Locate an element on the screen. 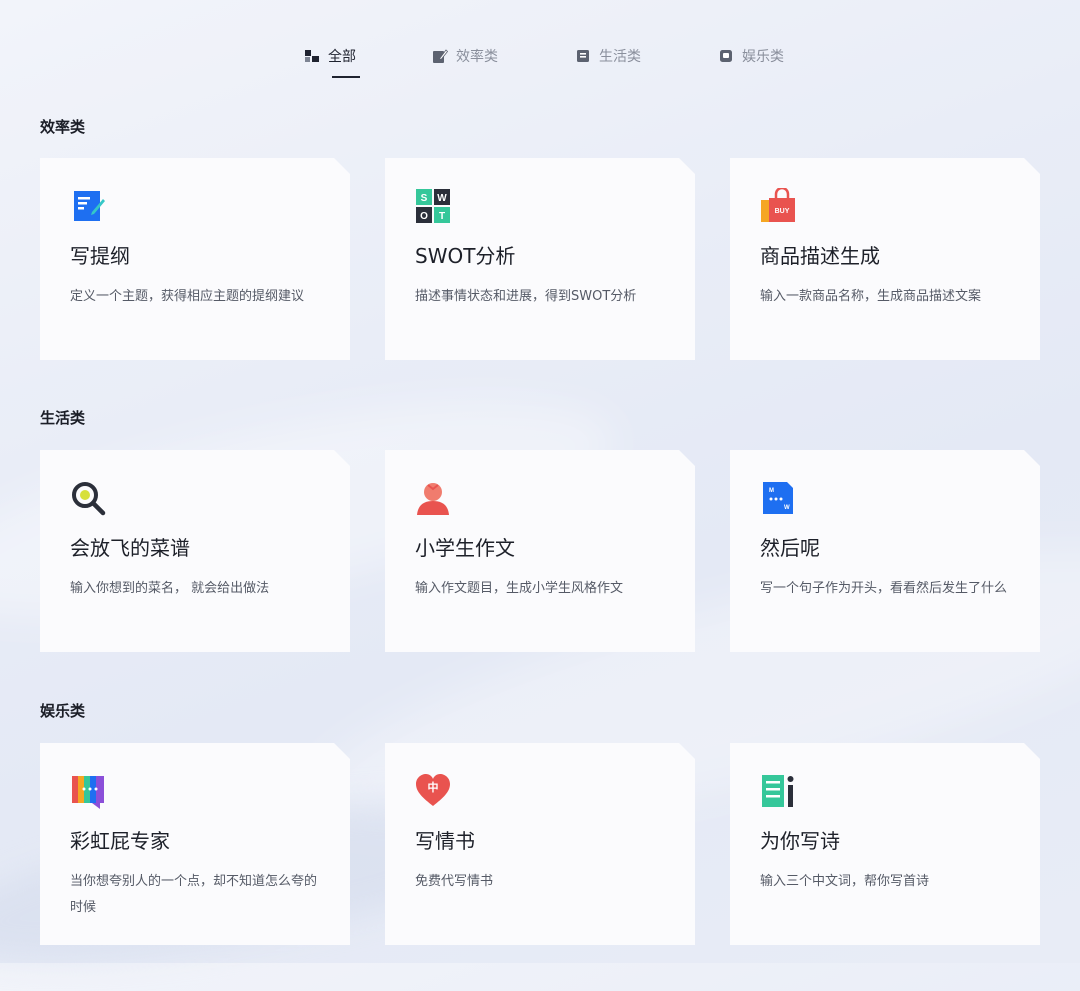 The image size is (1080, 991). card-description: 免费代写情书 is located at coordinates (454, 881).